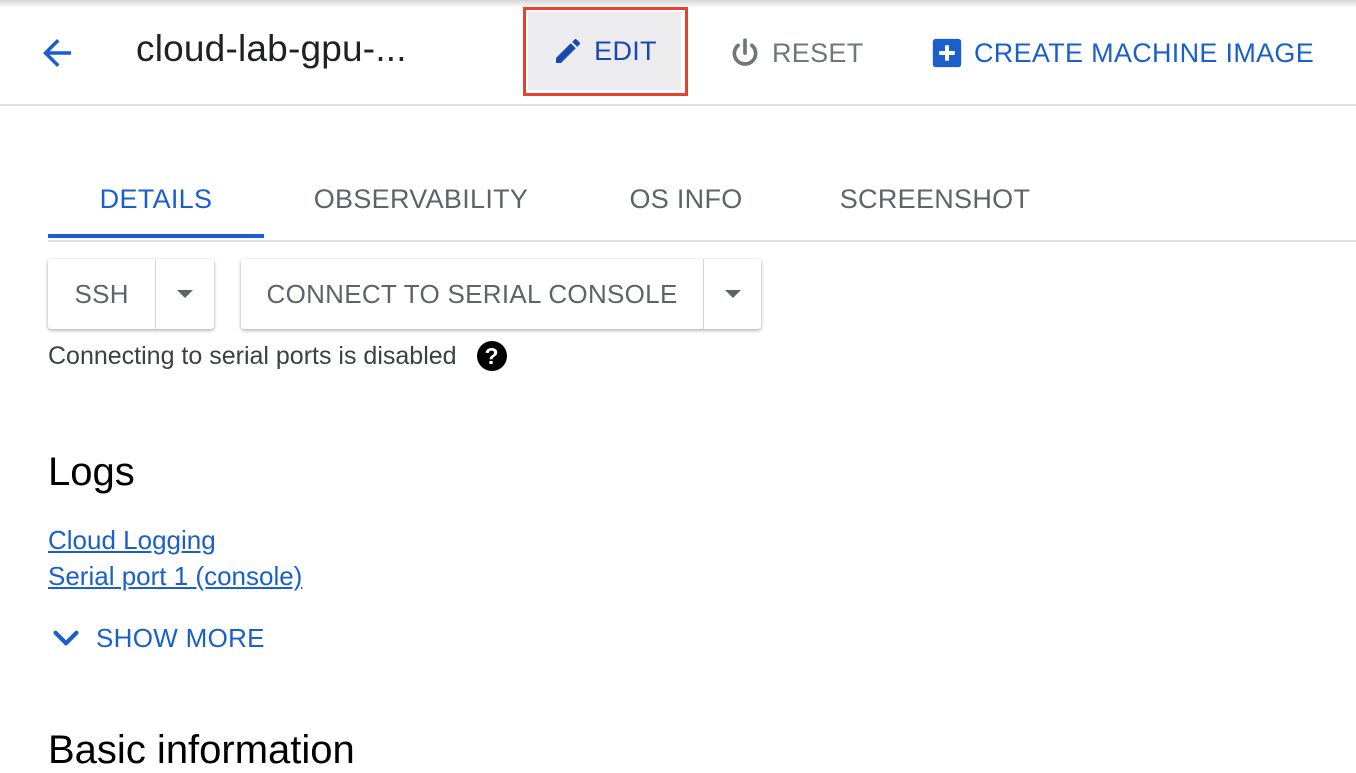 This screenshot has width=1356, height=773. I want to click on create-machine-image-button: CREATE MACHINE IMAGE, so click(1122, 53).